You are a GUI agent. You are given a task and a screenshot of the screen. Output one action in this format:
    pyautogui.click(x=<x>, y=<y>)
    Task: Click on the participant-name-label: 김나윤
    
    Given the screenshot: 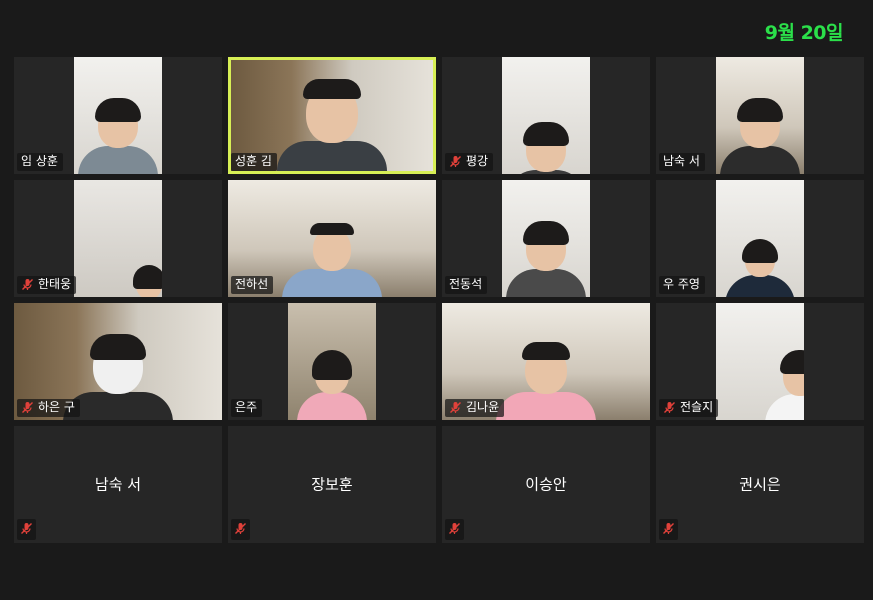 What is the action you would take?
    pyautogui.click(x=475, y=408)
    